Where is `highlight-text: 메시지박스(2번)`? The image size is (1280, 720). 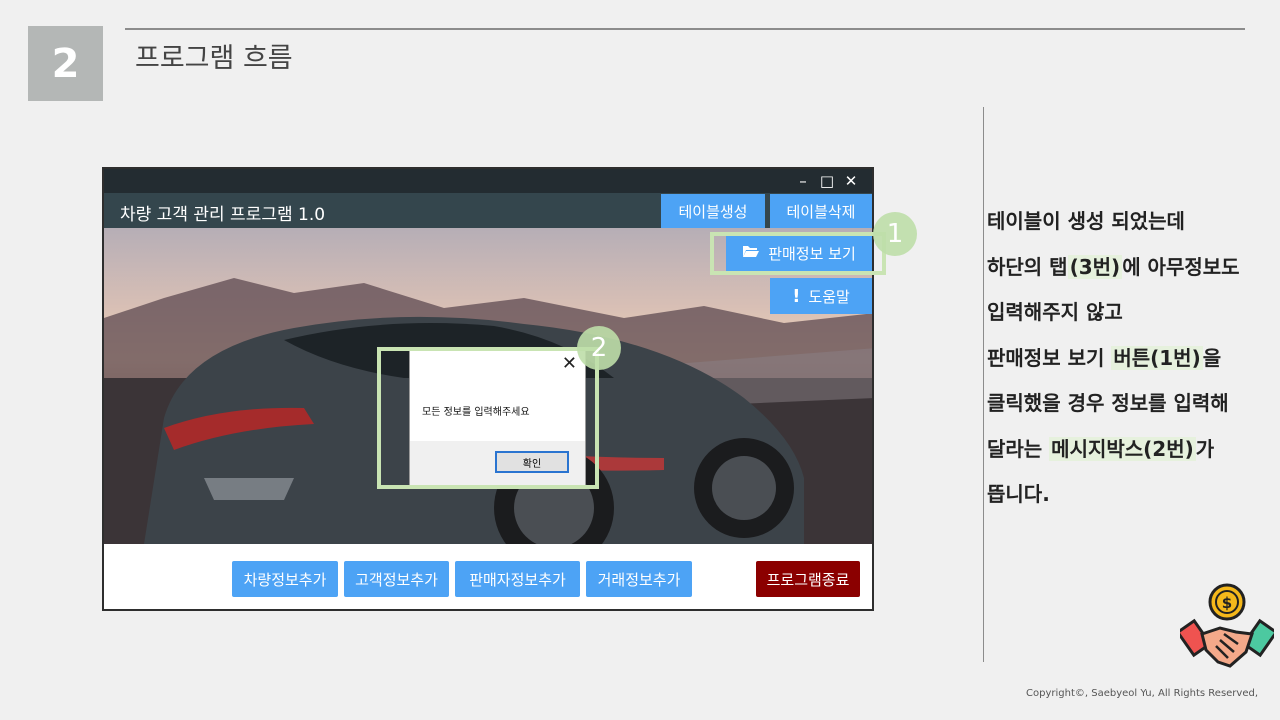
highlight-text: 메시지박스(2번) is located at coordinates (1122, 448).